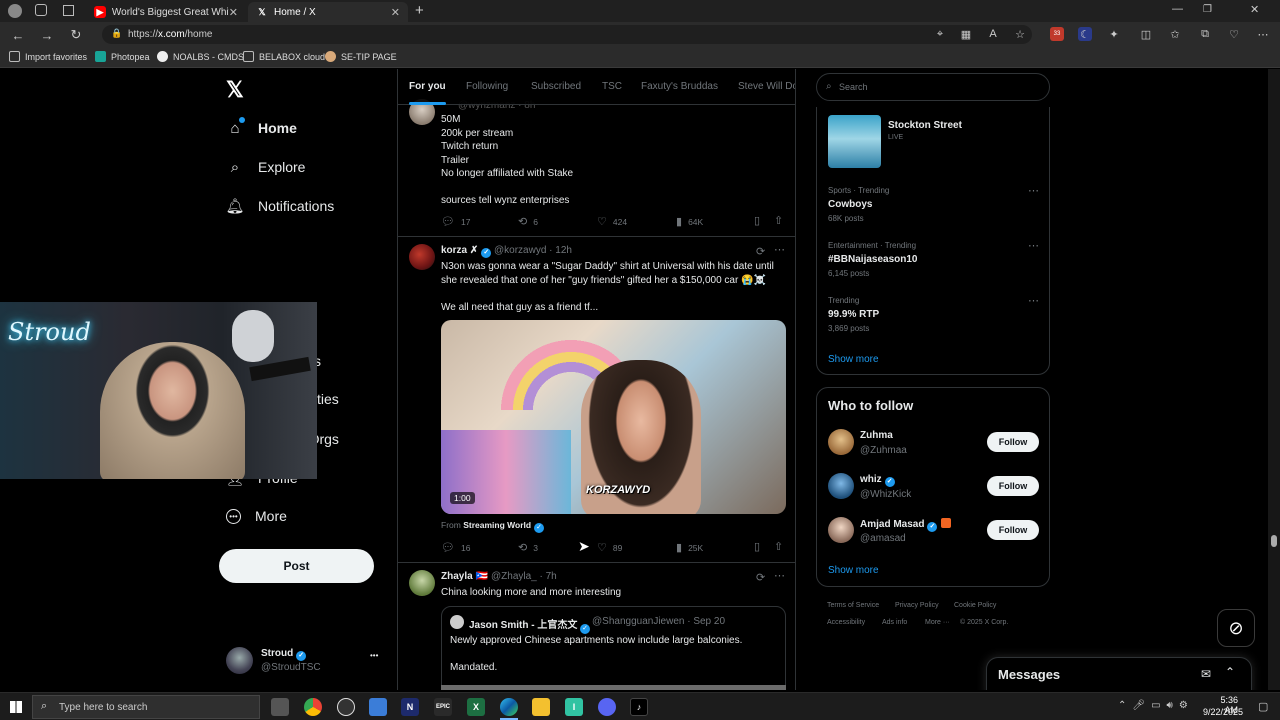 The height and width of the screenshot is (720, 1280). I want to click on post-video: 1:00 KORZAWYD, so click(613, 417).